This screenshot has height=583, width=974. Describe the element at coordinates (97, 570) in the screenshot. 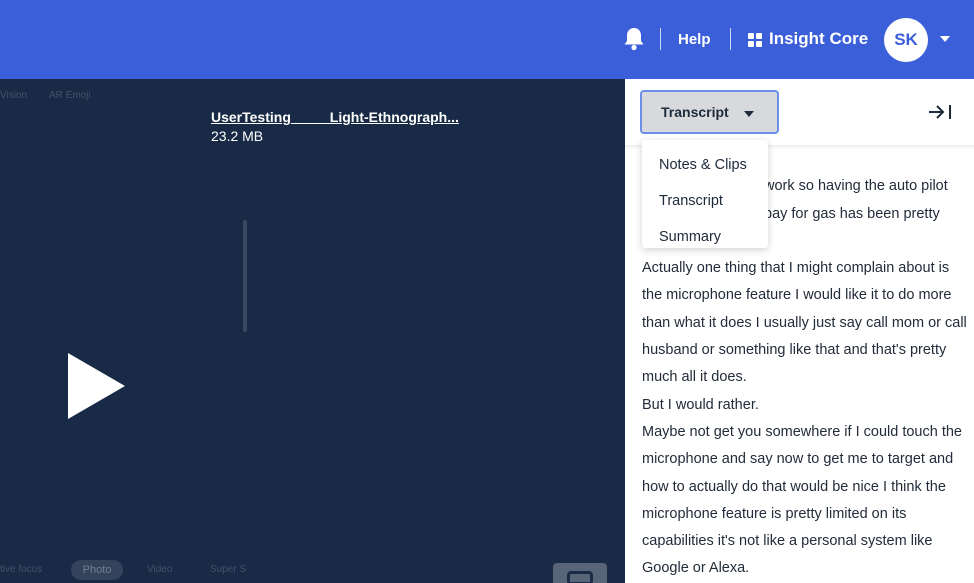

I see `background-pill: Photo` at that location.